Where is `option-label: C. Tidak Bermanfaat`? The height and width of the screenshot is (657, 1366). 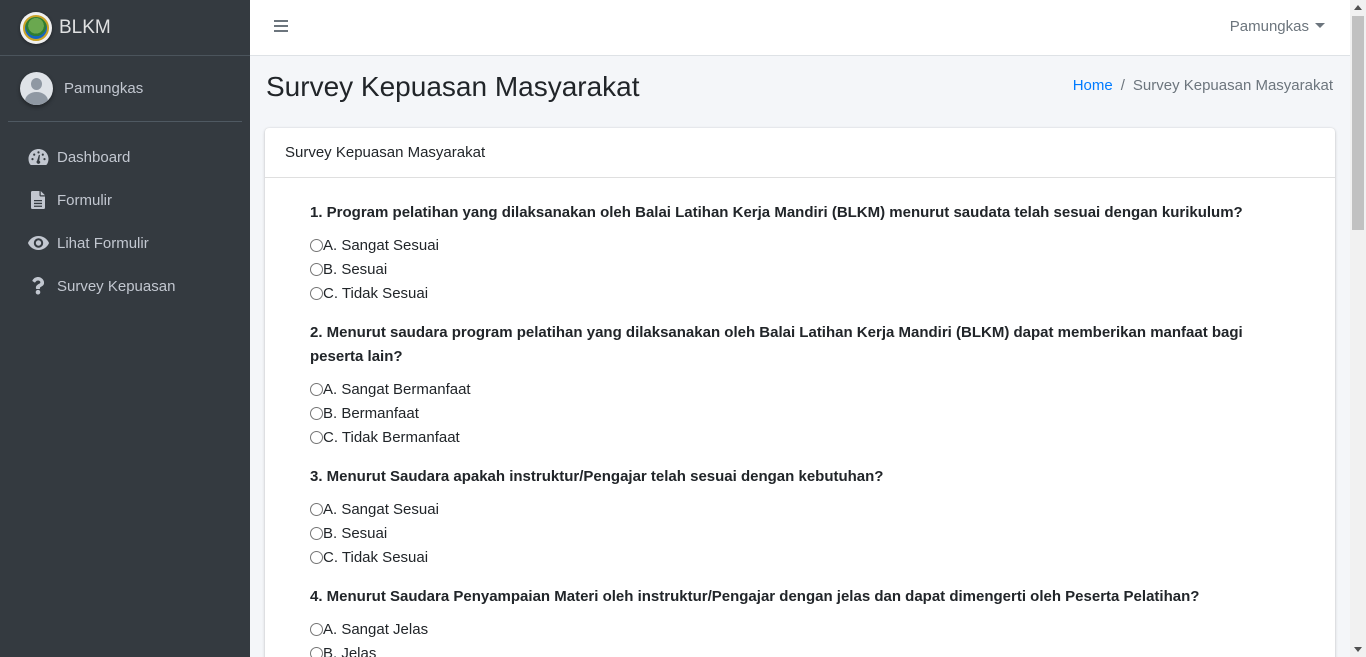 option-label: C. Tidak Bermanfaat is located at coordinates (391, 437).